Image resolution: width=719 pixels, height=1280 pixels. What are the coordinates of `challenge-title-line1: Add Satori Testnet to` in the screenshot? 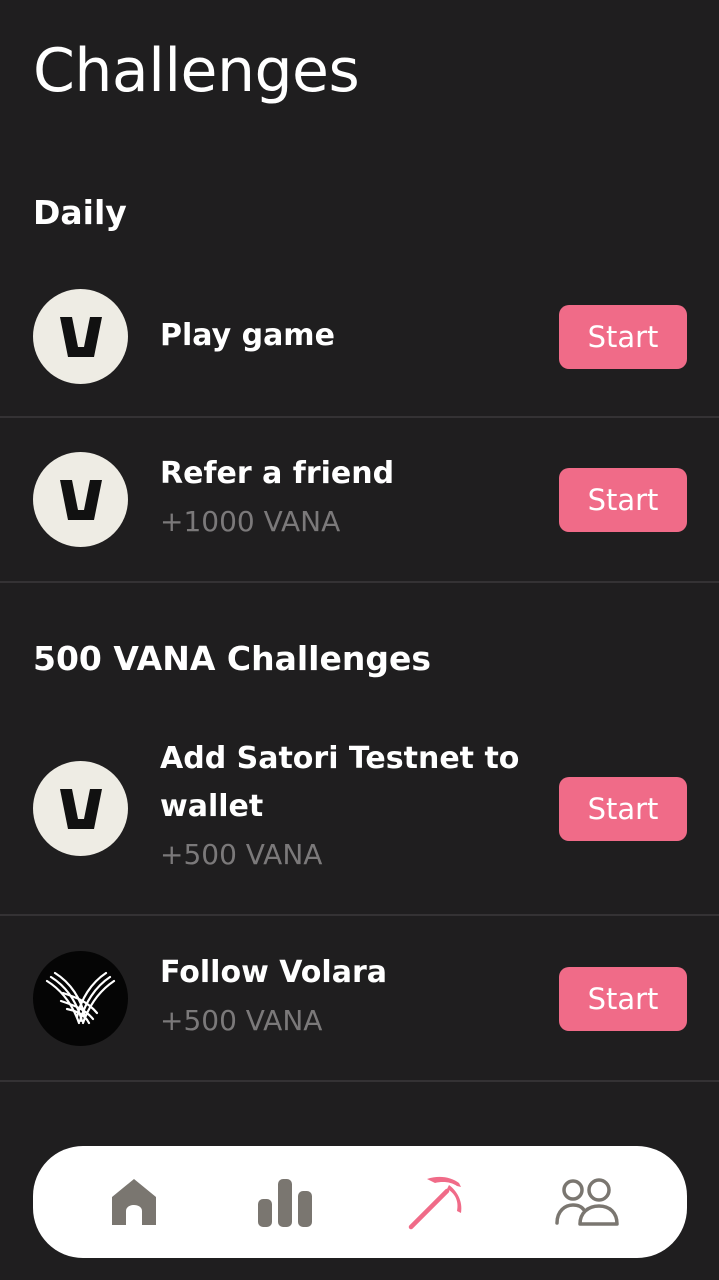 It's located at (340, 758).